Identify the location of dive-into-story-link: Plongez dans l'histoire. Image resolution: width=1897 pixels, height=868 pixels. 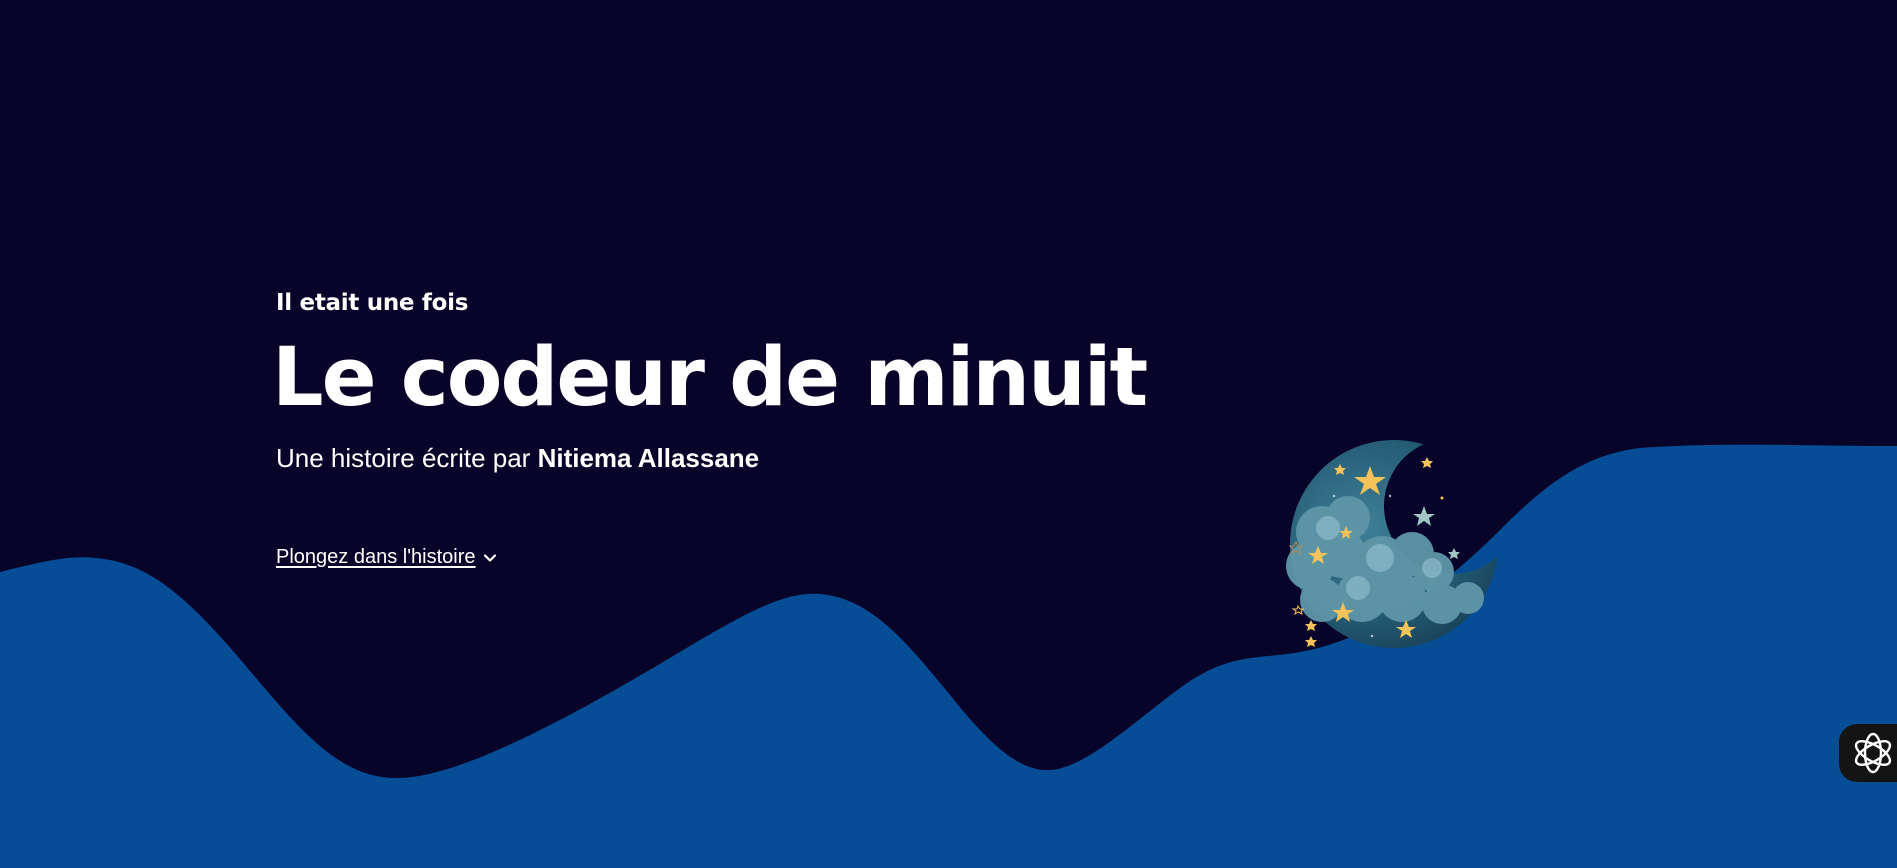
(387, 557).